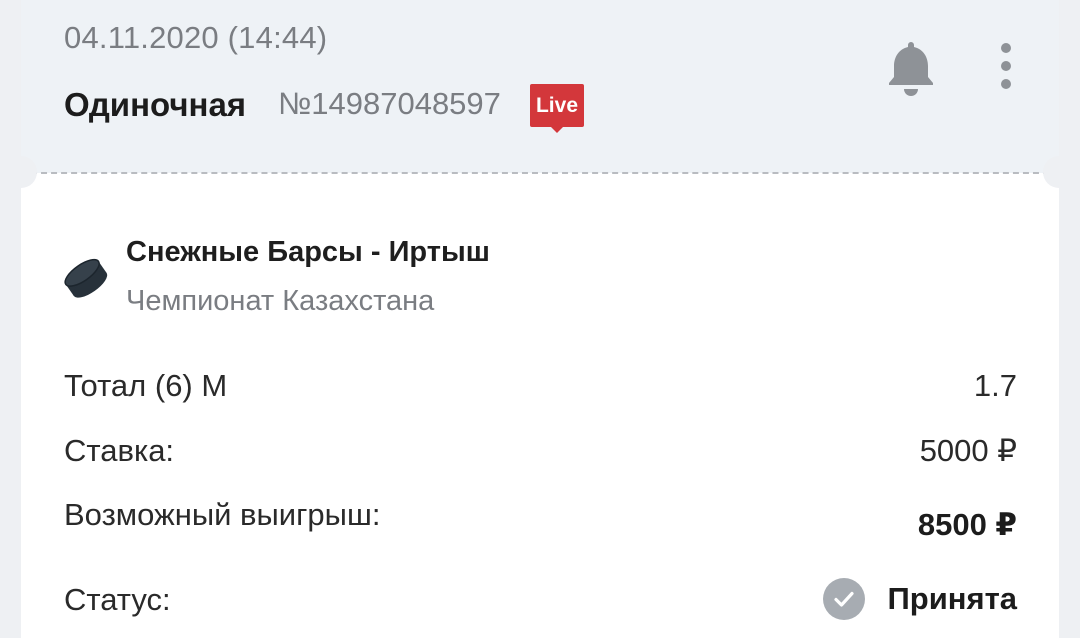 This screenshot has width=1080, height=638. I want to click on bet-datetime: 04.11.2020 (14:44), so click(196, 37).